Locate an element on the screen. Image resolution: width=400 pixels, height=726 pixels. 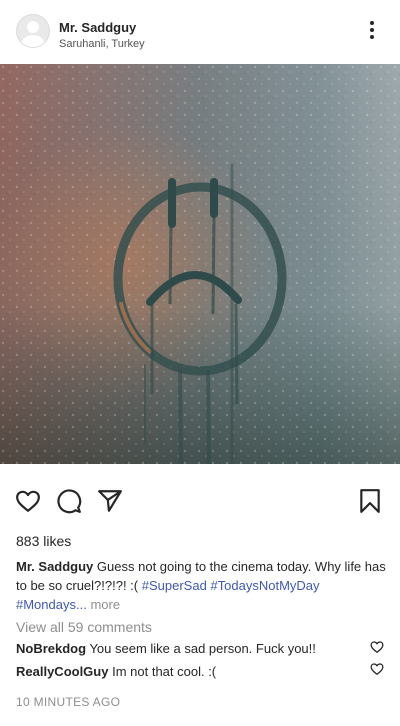
post-actions is located at coordinates (200, 500).